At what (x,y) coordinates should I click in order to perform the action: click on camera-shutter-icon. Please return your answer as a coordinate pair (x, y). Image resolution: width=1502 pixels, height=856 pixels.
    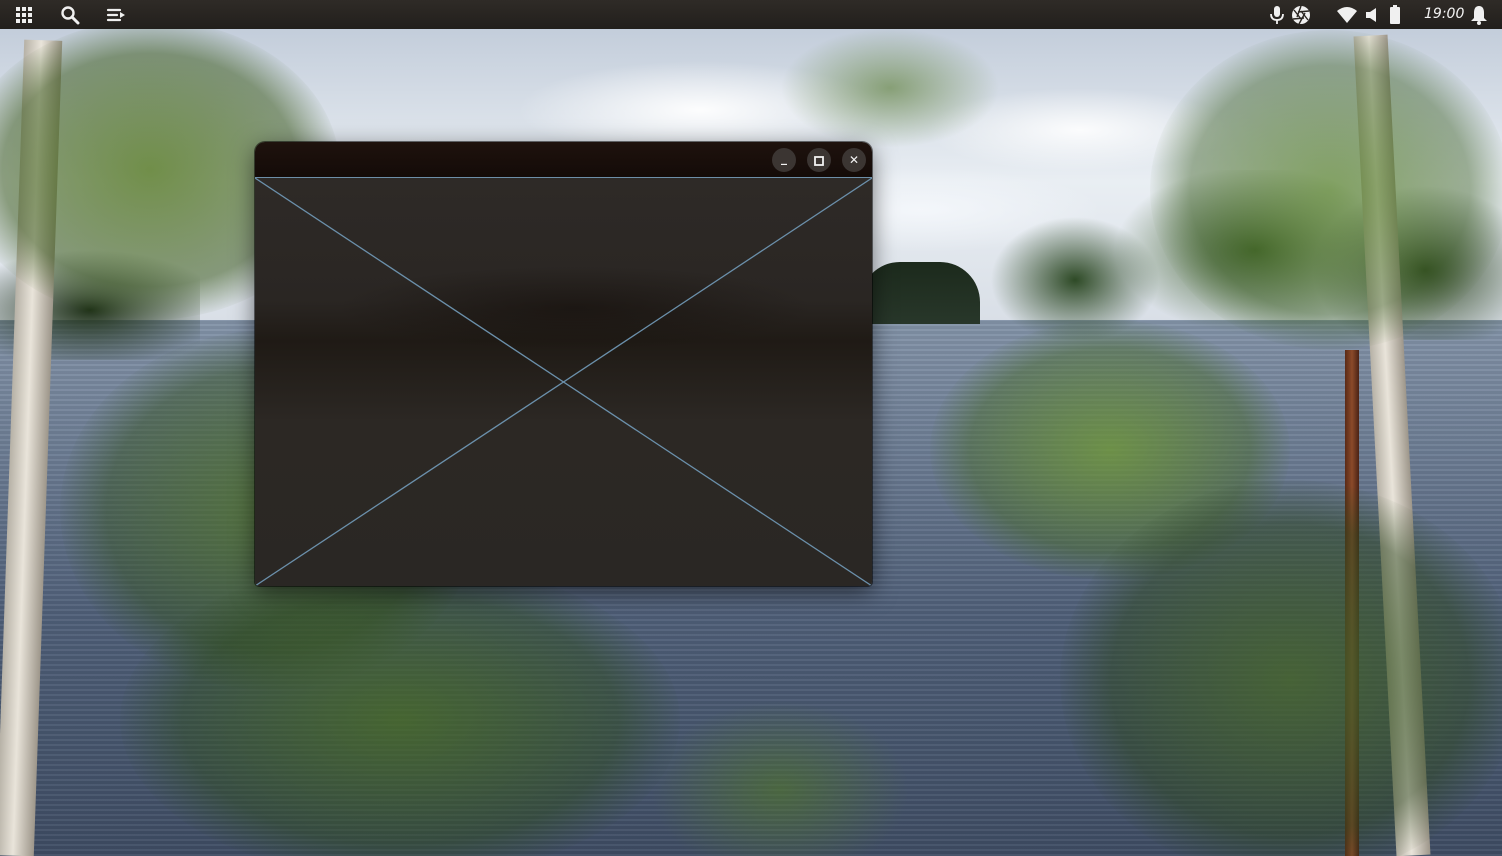
    Looking at the image, I should click on (1301, 15).